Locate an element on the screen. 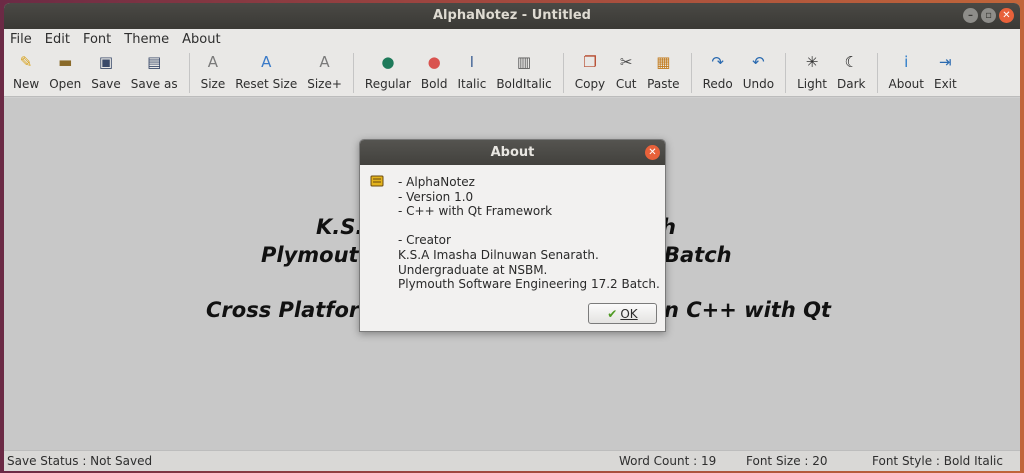 Image resolution: width=1024 pixels, height=473 pixels. exit-button: ⇥ Exit is located at coordinates (945, 71).